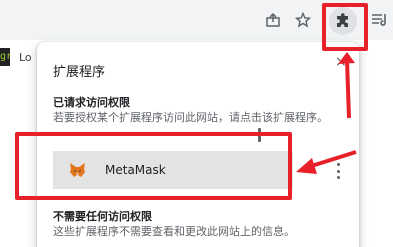 The width and height of the screenshot is (393, 247). What do you see at coordinates (273, 20) in the screenshot?
I see `share-icon` at bounding box center [273, 20].